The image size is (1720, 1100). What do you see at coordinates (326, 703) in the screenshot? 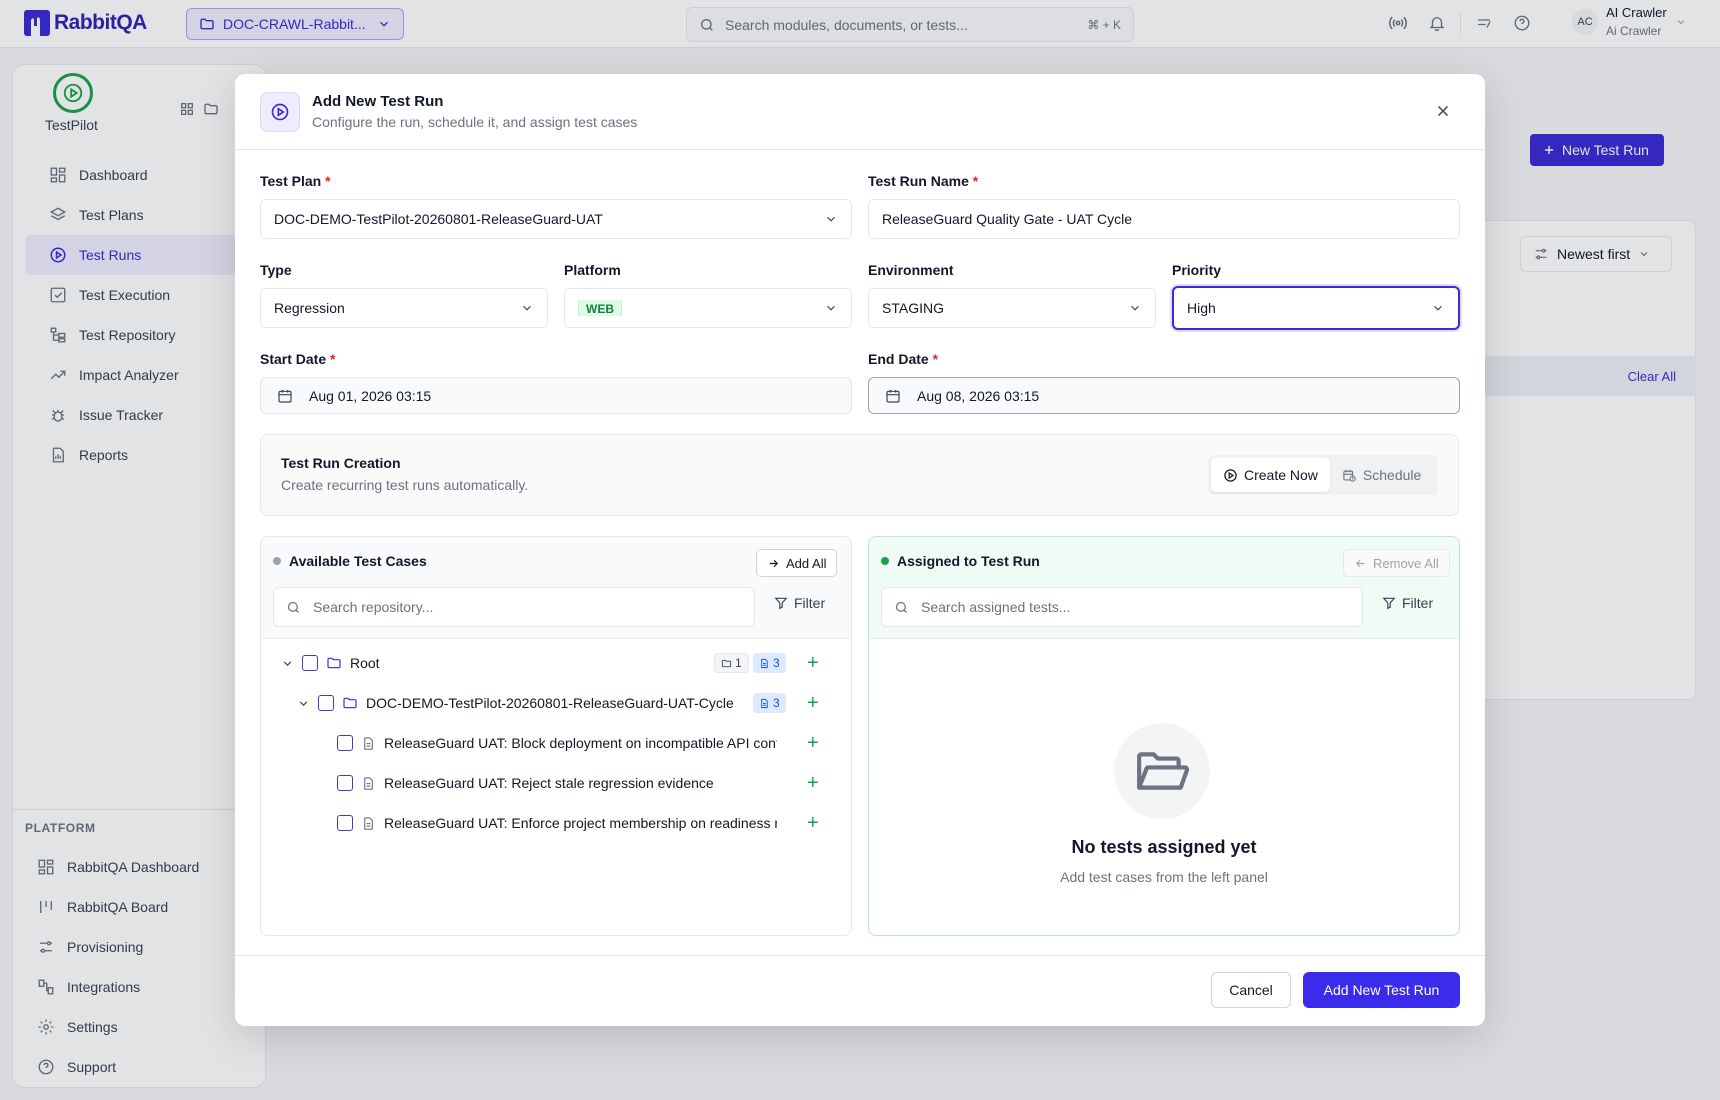
I see `folder-checkbox` at bounding box center [326, 703].